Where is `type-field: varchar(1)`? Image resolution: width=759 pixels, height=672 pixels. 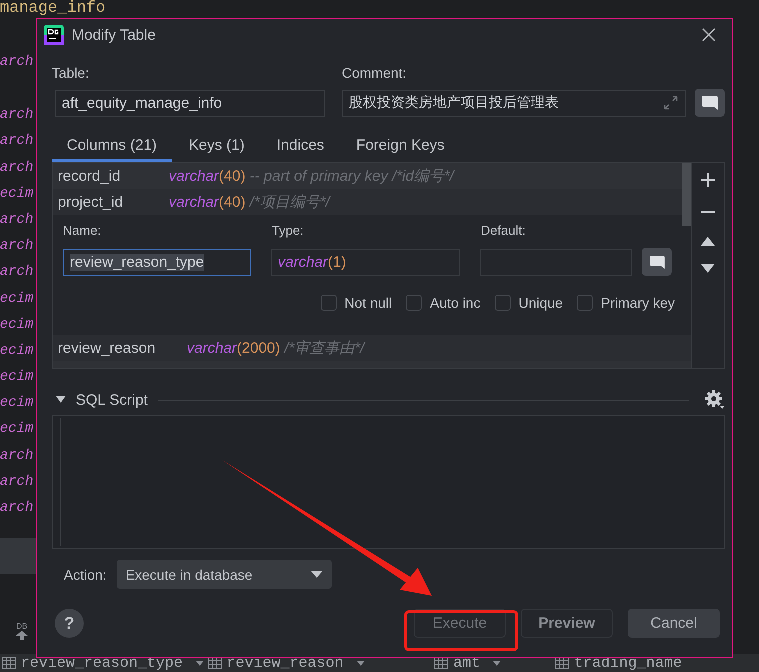
type-field: varchar(1) is located at coordinates (365, 262).